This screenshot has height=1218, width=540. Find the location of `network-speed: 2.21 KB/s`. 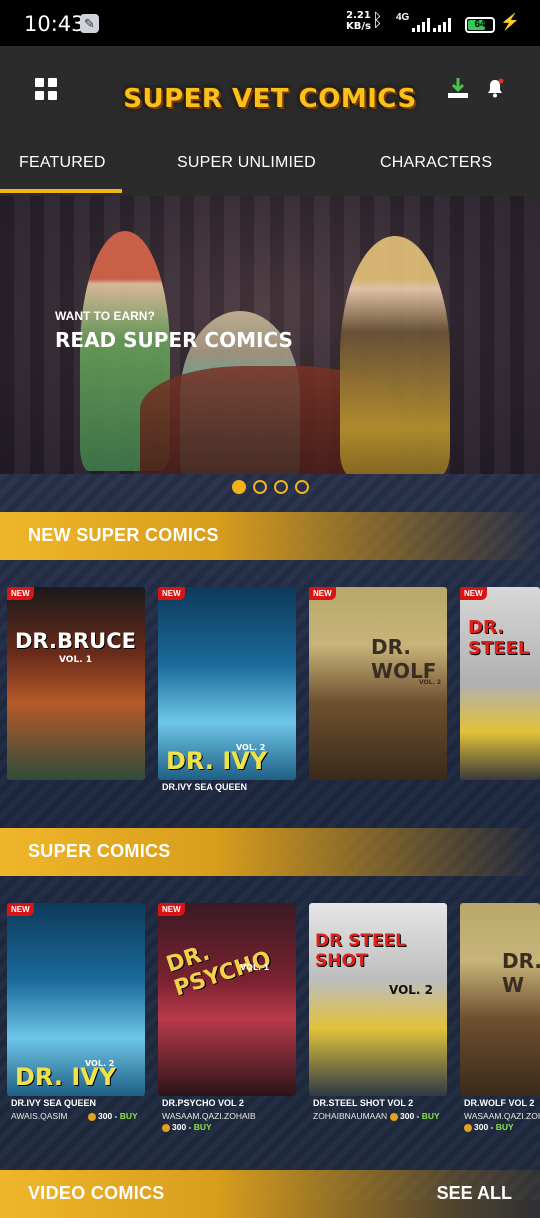

network-speed: 2.21 KB/s is located at coordinates (358, 21).